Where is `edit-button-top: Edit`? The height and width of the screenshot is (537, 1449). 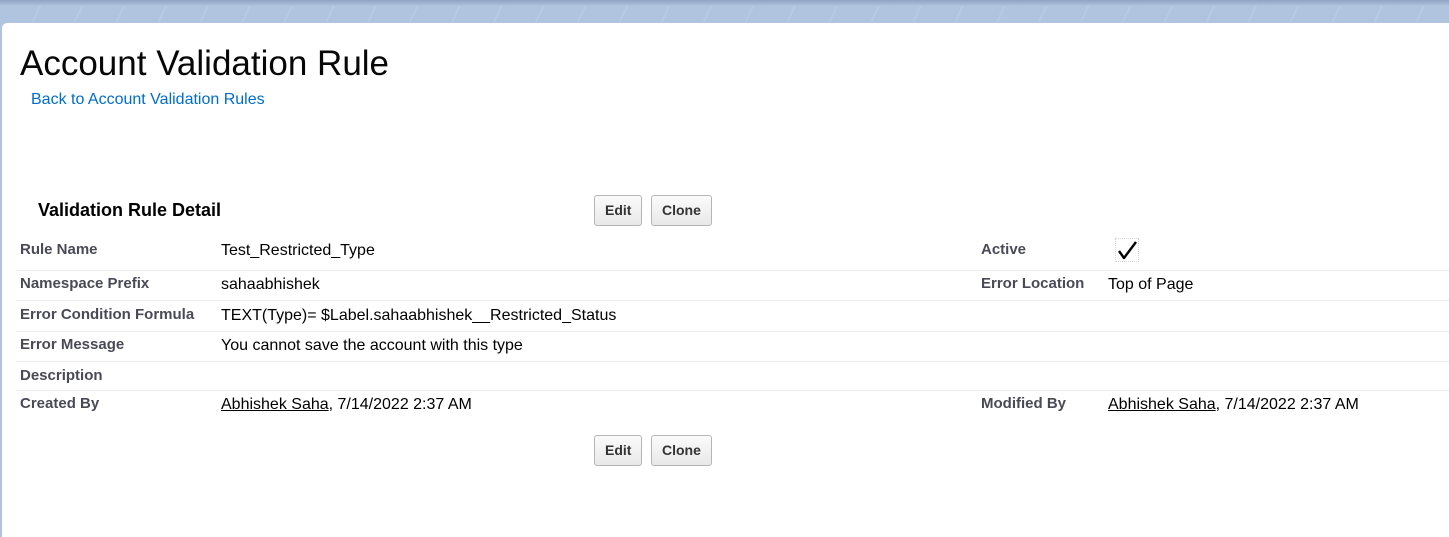 edit-button-top: Edit is located at coordinates (618, 210).